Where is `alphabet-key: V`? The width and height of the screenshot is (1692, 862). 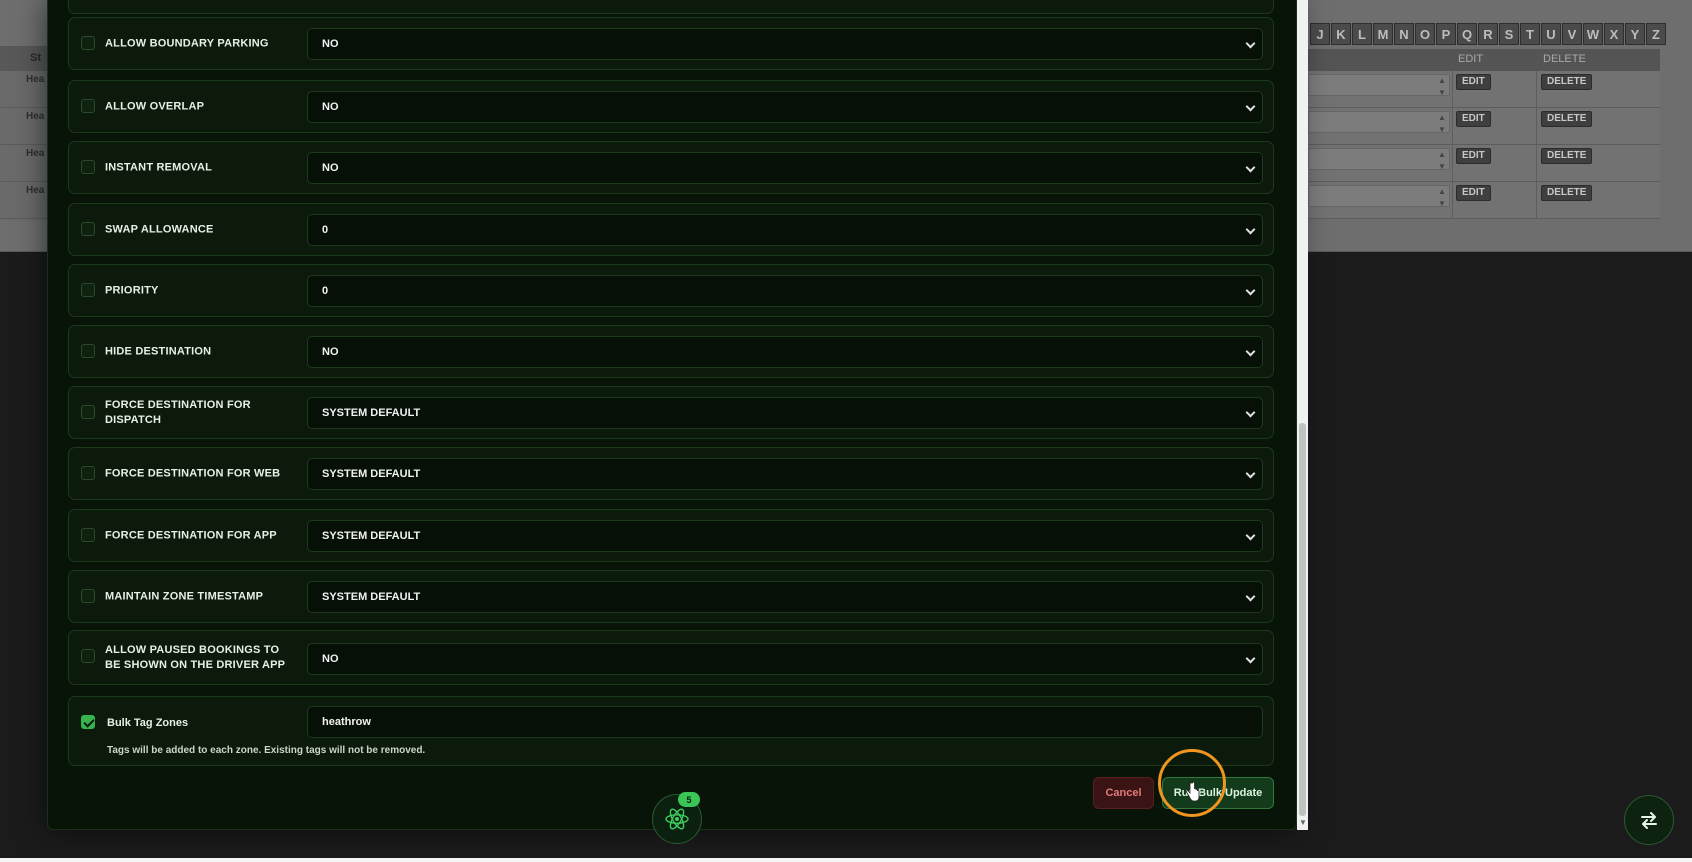
alphabet-key: V is located at coordinates (1572, 34).